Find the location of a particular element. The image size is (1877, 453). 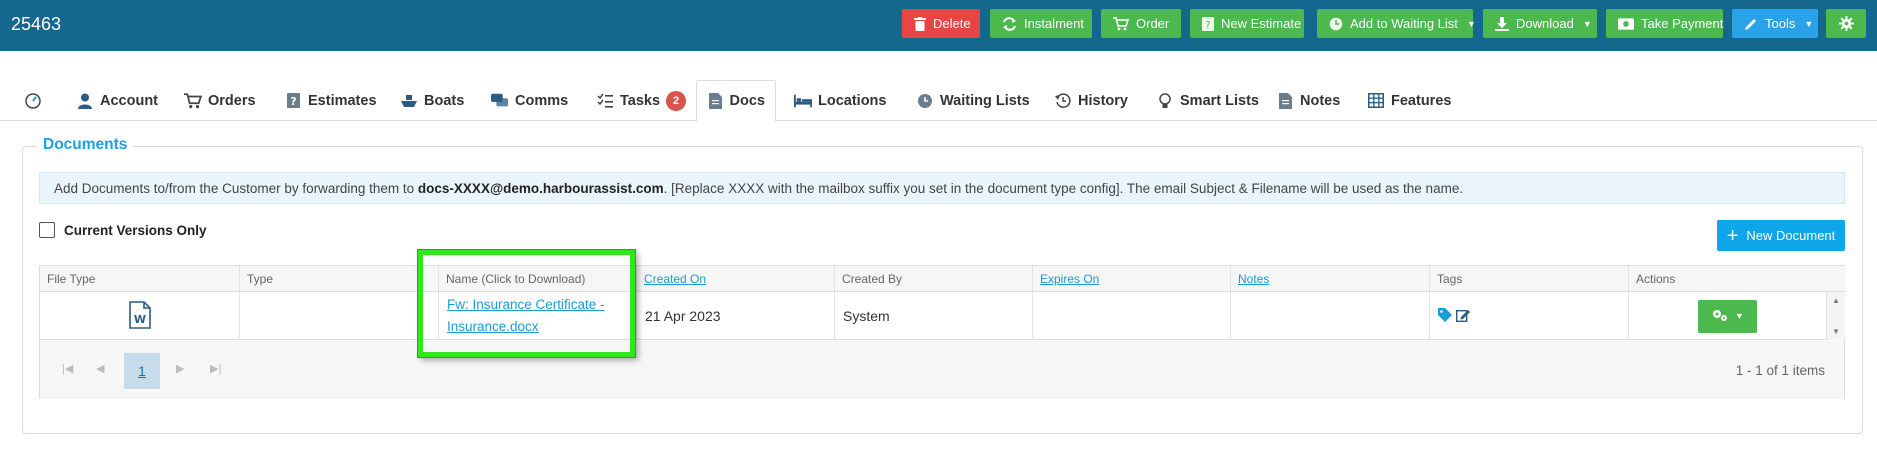

first-page-icon: |◀ is located at coordinates (67, 368).